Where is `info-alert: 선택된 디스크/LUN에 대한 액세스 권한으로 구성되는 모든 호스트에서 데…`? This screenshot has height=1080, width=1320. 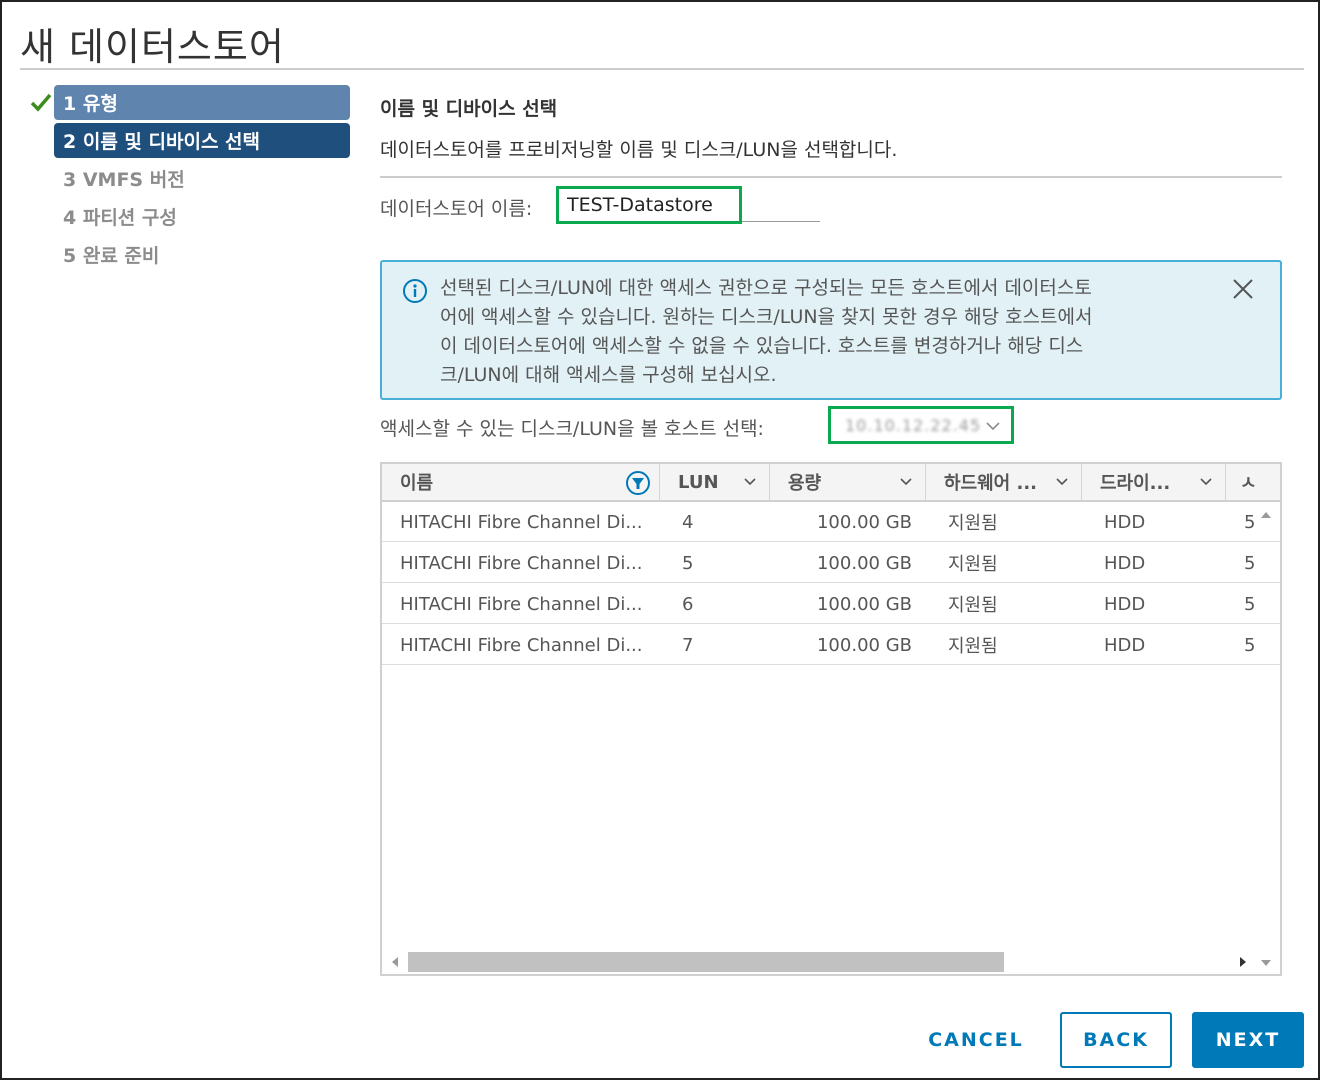
info-alert: 선택된 디스크/LUN에 대한 액세스 권한으로 구성되는 모든 호스트에서 데… is located at coordinates (831, 330).